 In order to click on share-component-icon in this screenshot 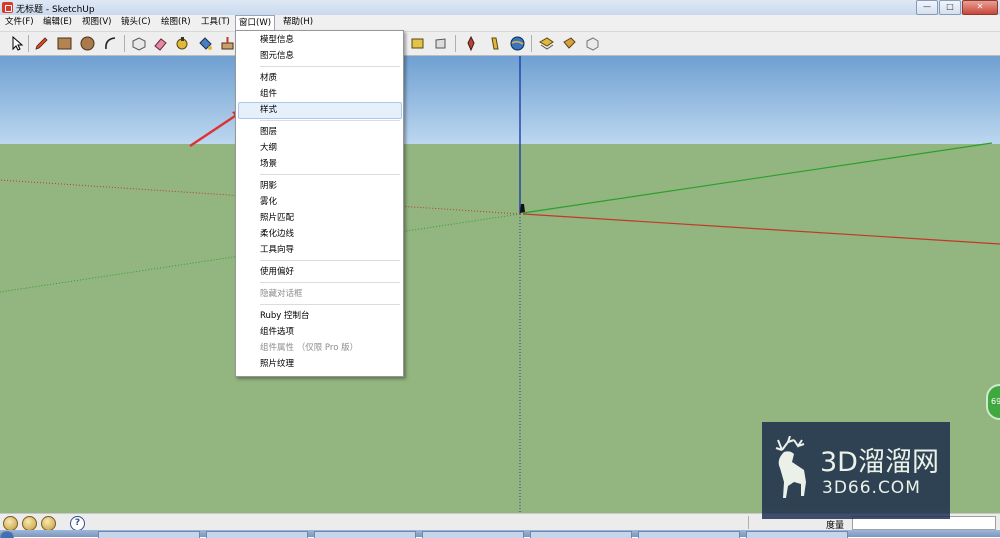, I will do `click(569, 43)`.